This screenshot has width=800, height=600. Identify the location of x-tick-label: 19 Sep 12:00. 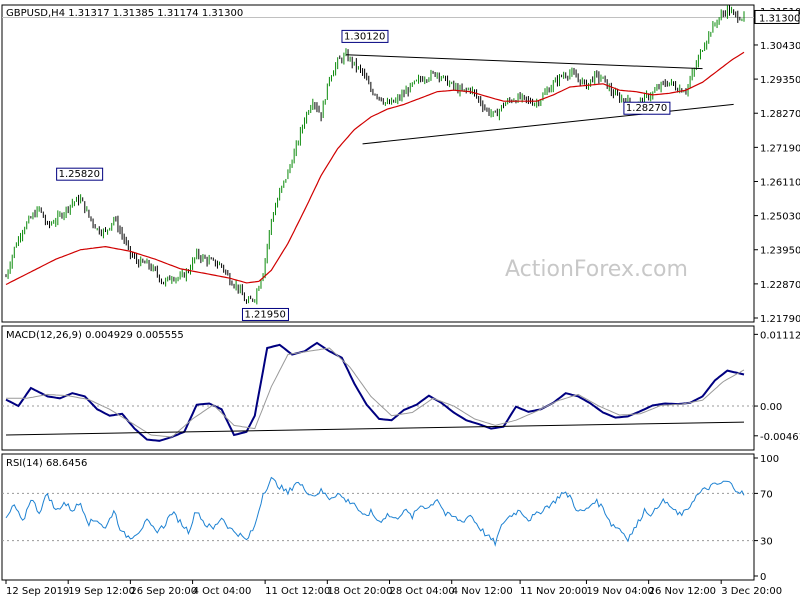
(101, 591).